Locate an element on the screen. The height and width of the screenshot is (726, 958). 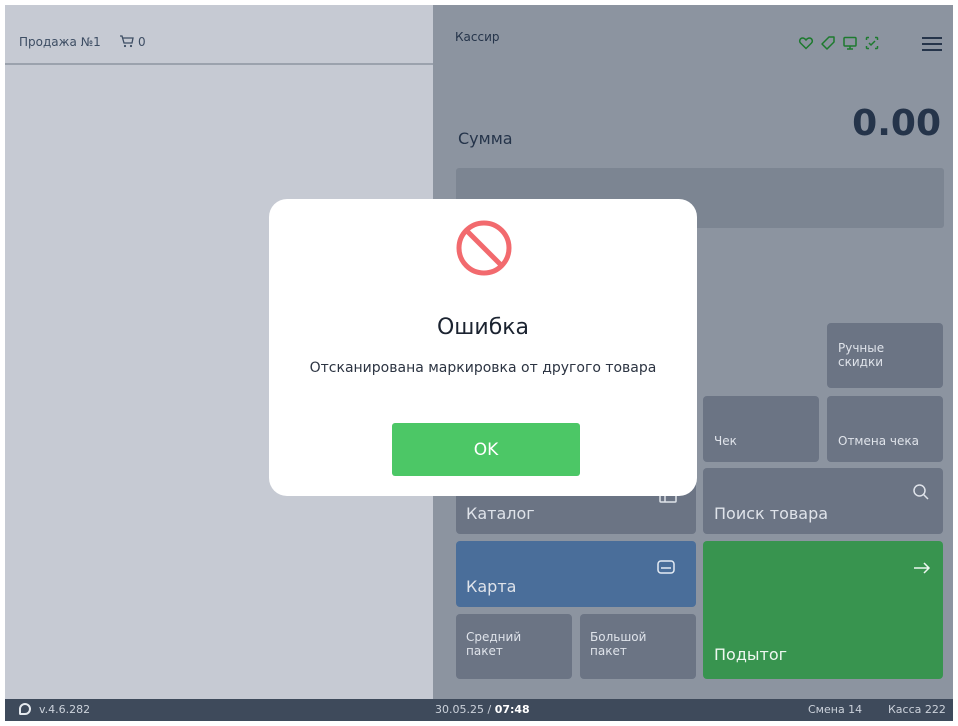
app-logo-icon is located at coordinates (25, 709).